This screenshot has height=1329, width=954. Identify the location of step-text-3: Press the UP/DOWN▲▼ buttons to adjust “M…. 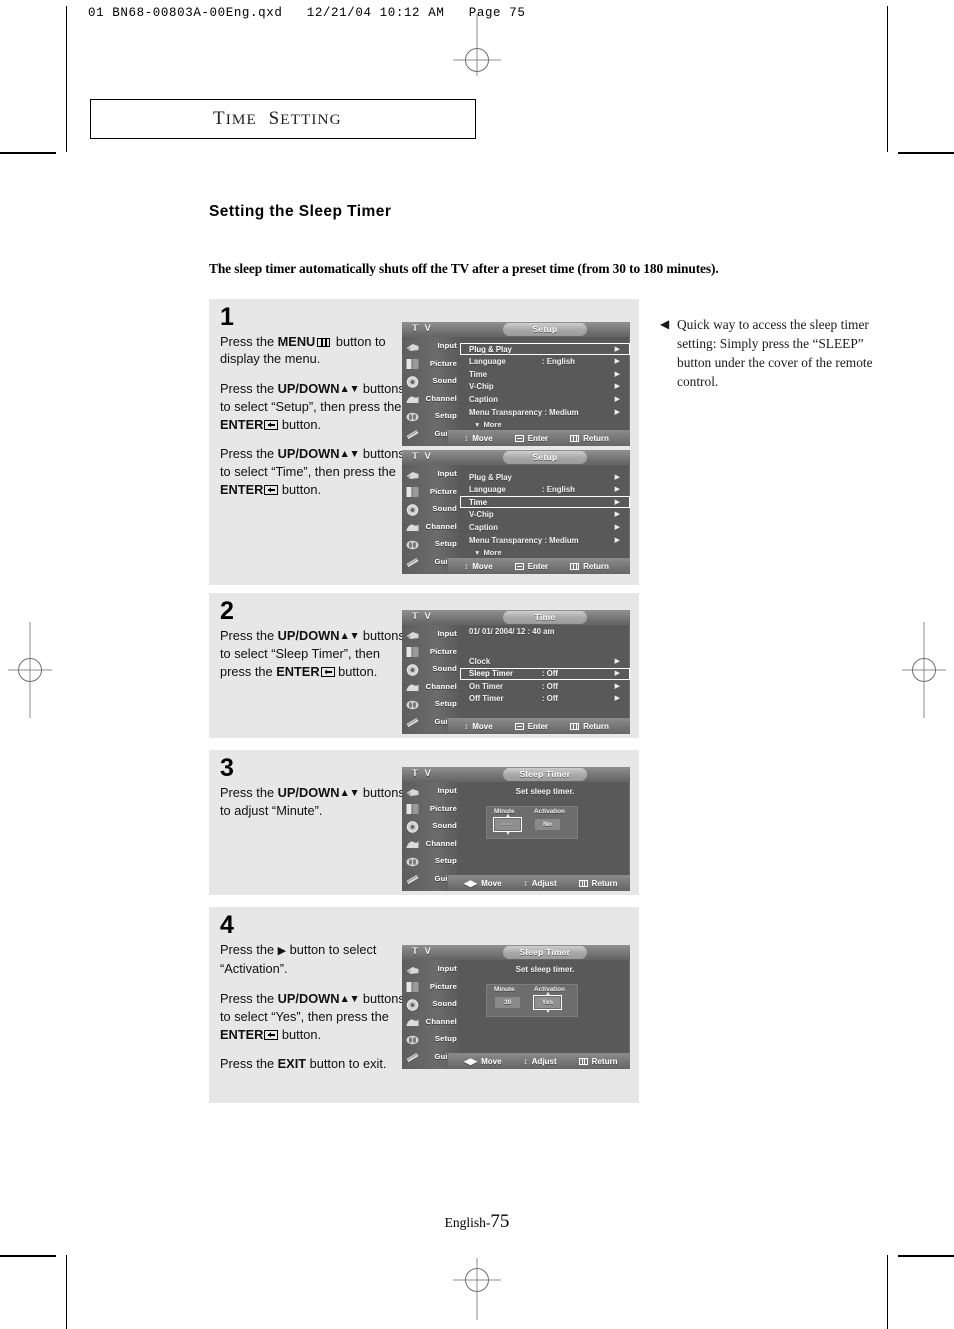
(315, 802).